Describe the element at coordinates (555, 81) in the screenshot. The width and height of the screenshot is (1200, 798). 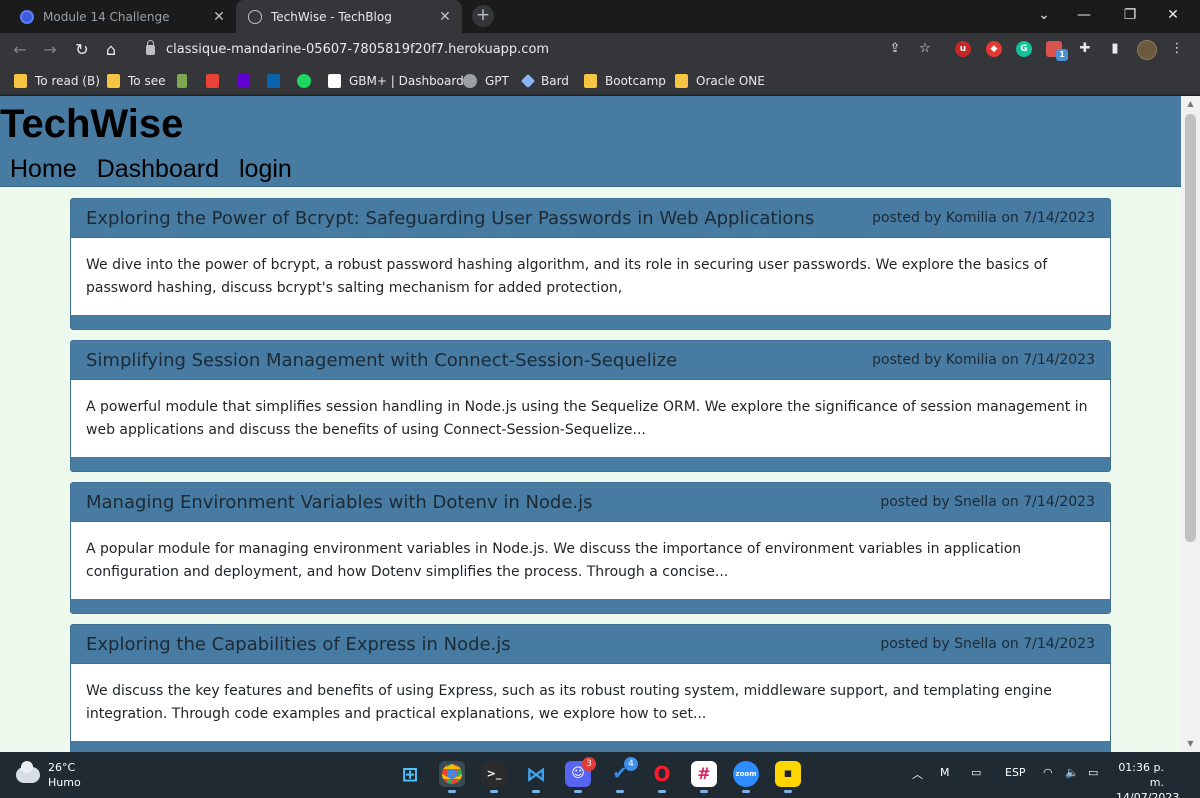
I see `bookmark-label: Bard` at that location.